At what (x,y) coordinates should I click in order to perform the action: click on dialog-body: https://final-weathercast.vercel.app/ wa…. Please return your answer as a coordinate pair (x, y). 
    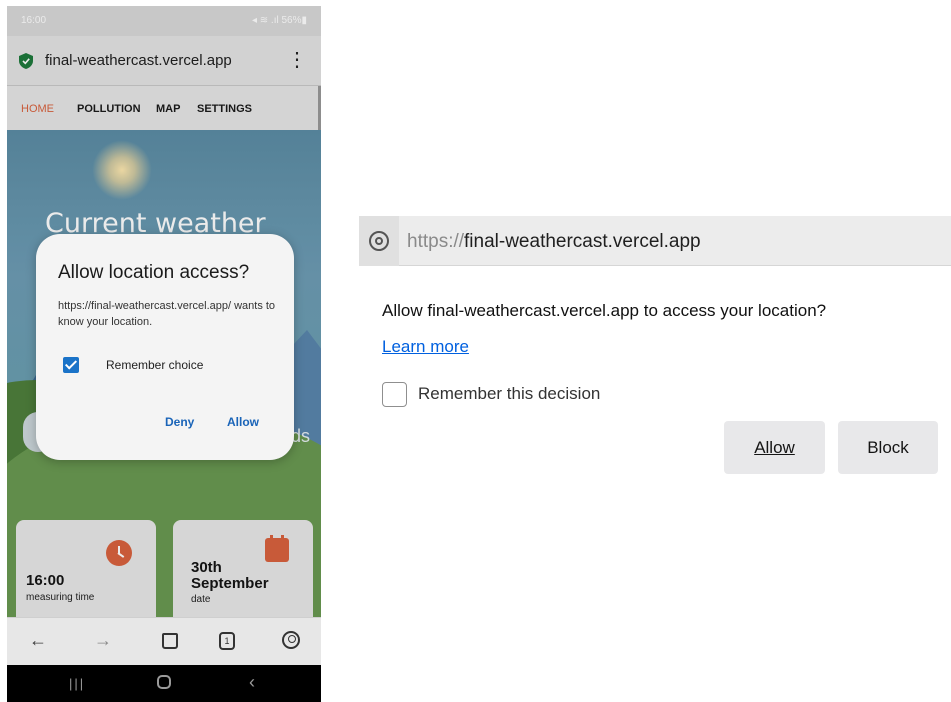
    Looking at the image, I should click on (167, 314).